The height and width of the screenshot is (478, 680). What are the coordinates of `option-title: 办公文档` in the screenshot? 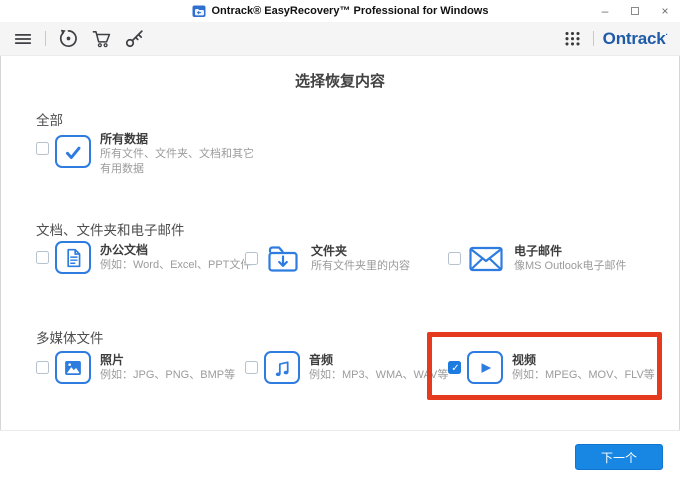 It's located at (124, 249).